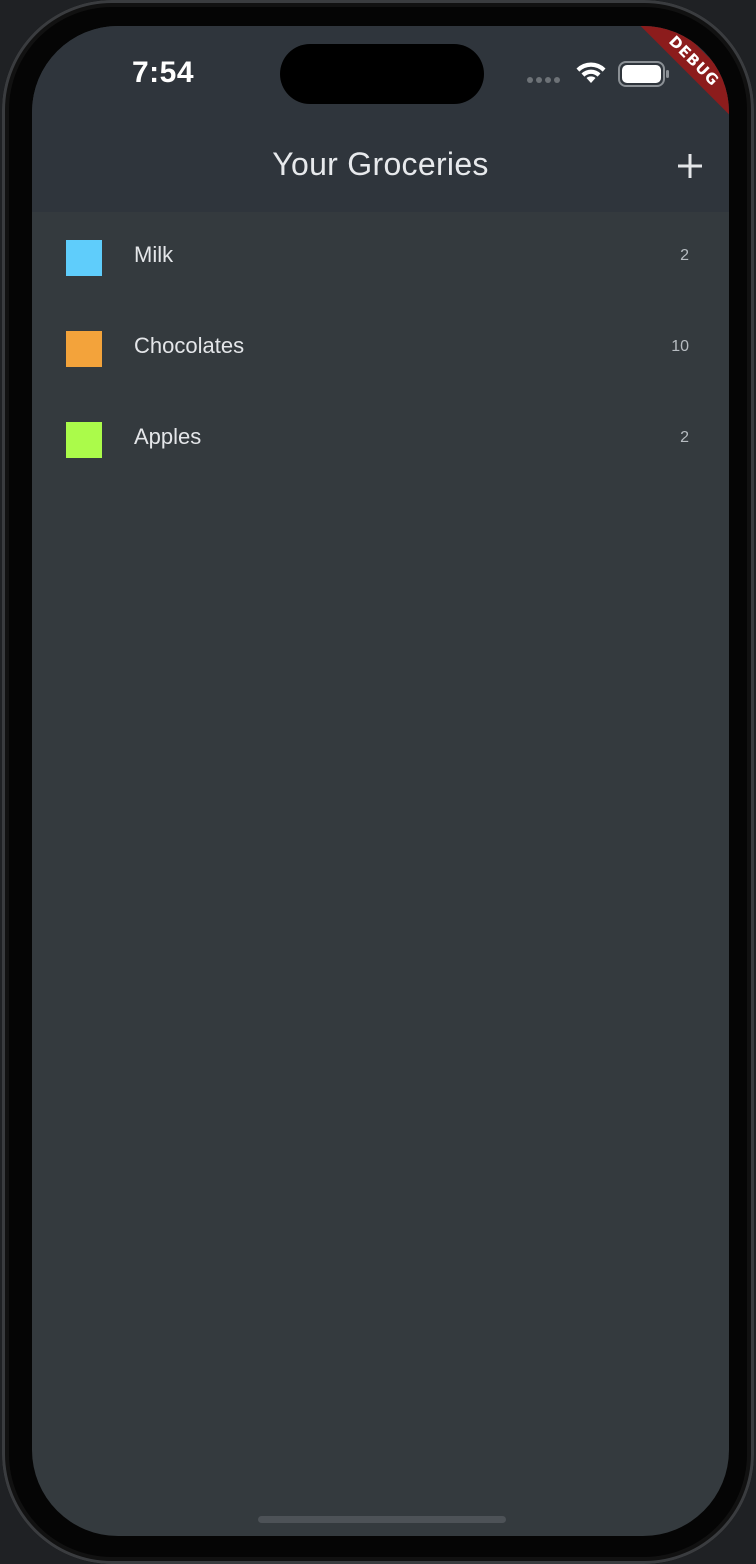 Image resolution: width=756 pixels, height=1564 pixels. What do you see at coordinates (382, 74) in the screenshot?
I see `dynamic-island` at bounding box center [382, 74].